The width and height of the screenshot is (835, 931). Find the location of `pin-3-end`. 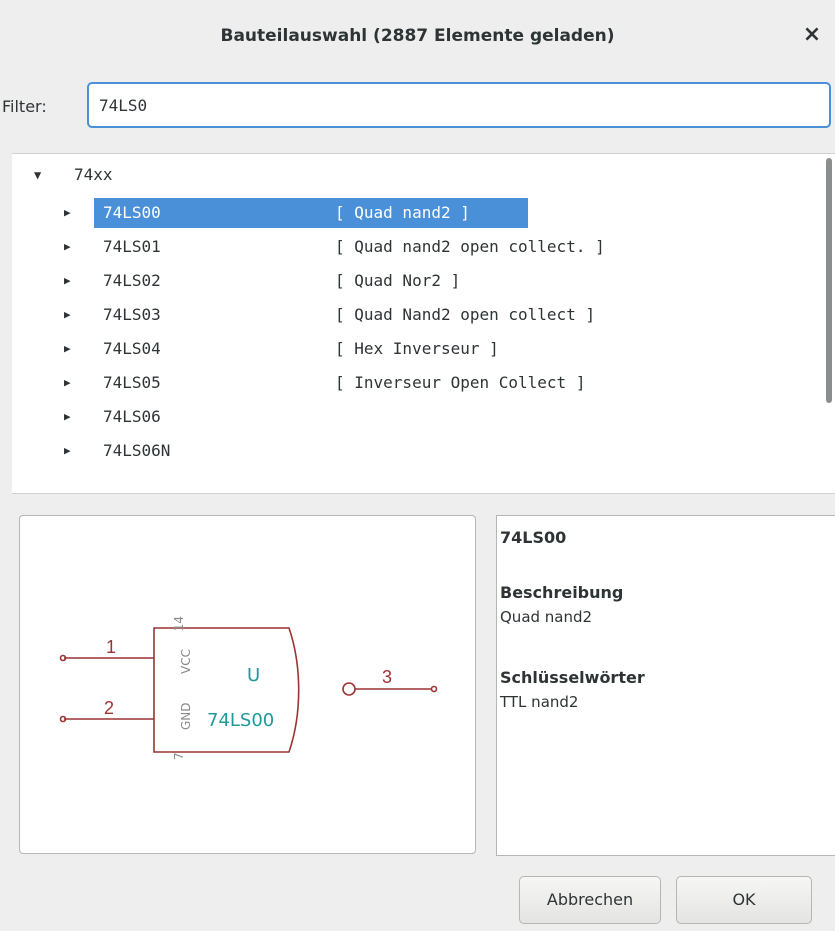

pin-3-end is located at coordinates (434, 689).